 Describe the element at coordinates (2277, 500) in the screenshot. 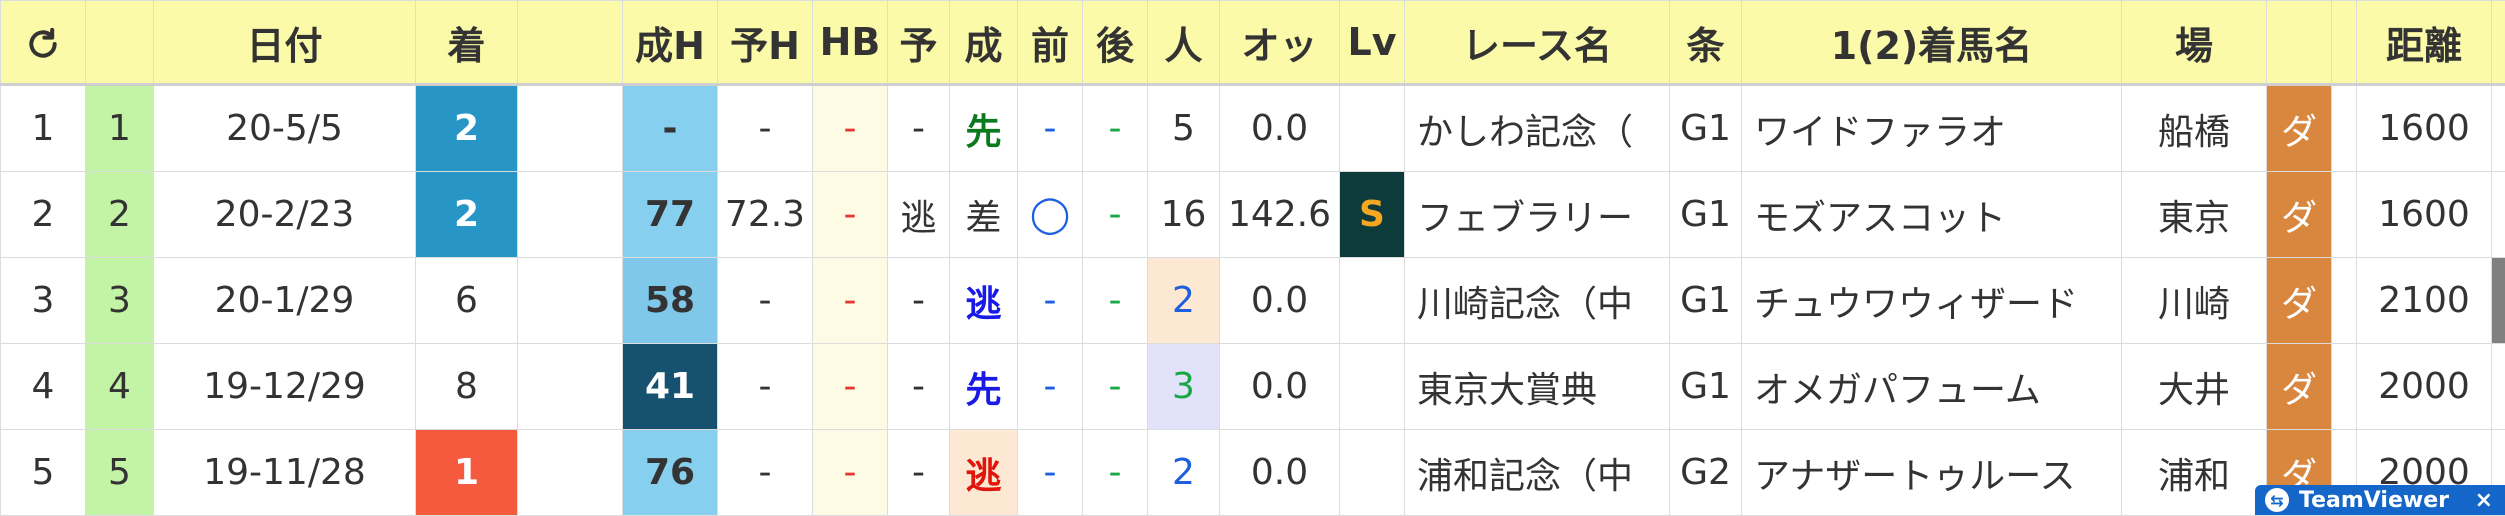

I see `teamviewer-icon: ⇆` at that location.